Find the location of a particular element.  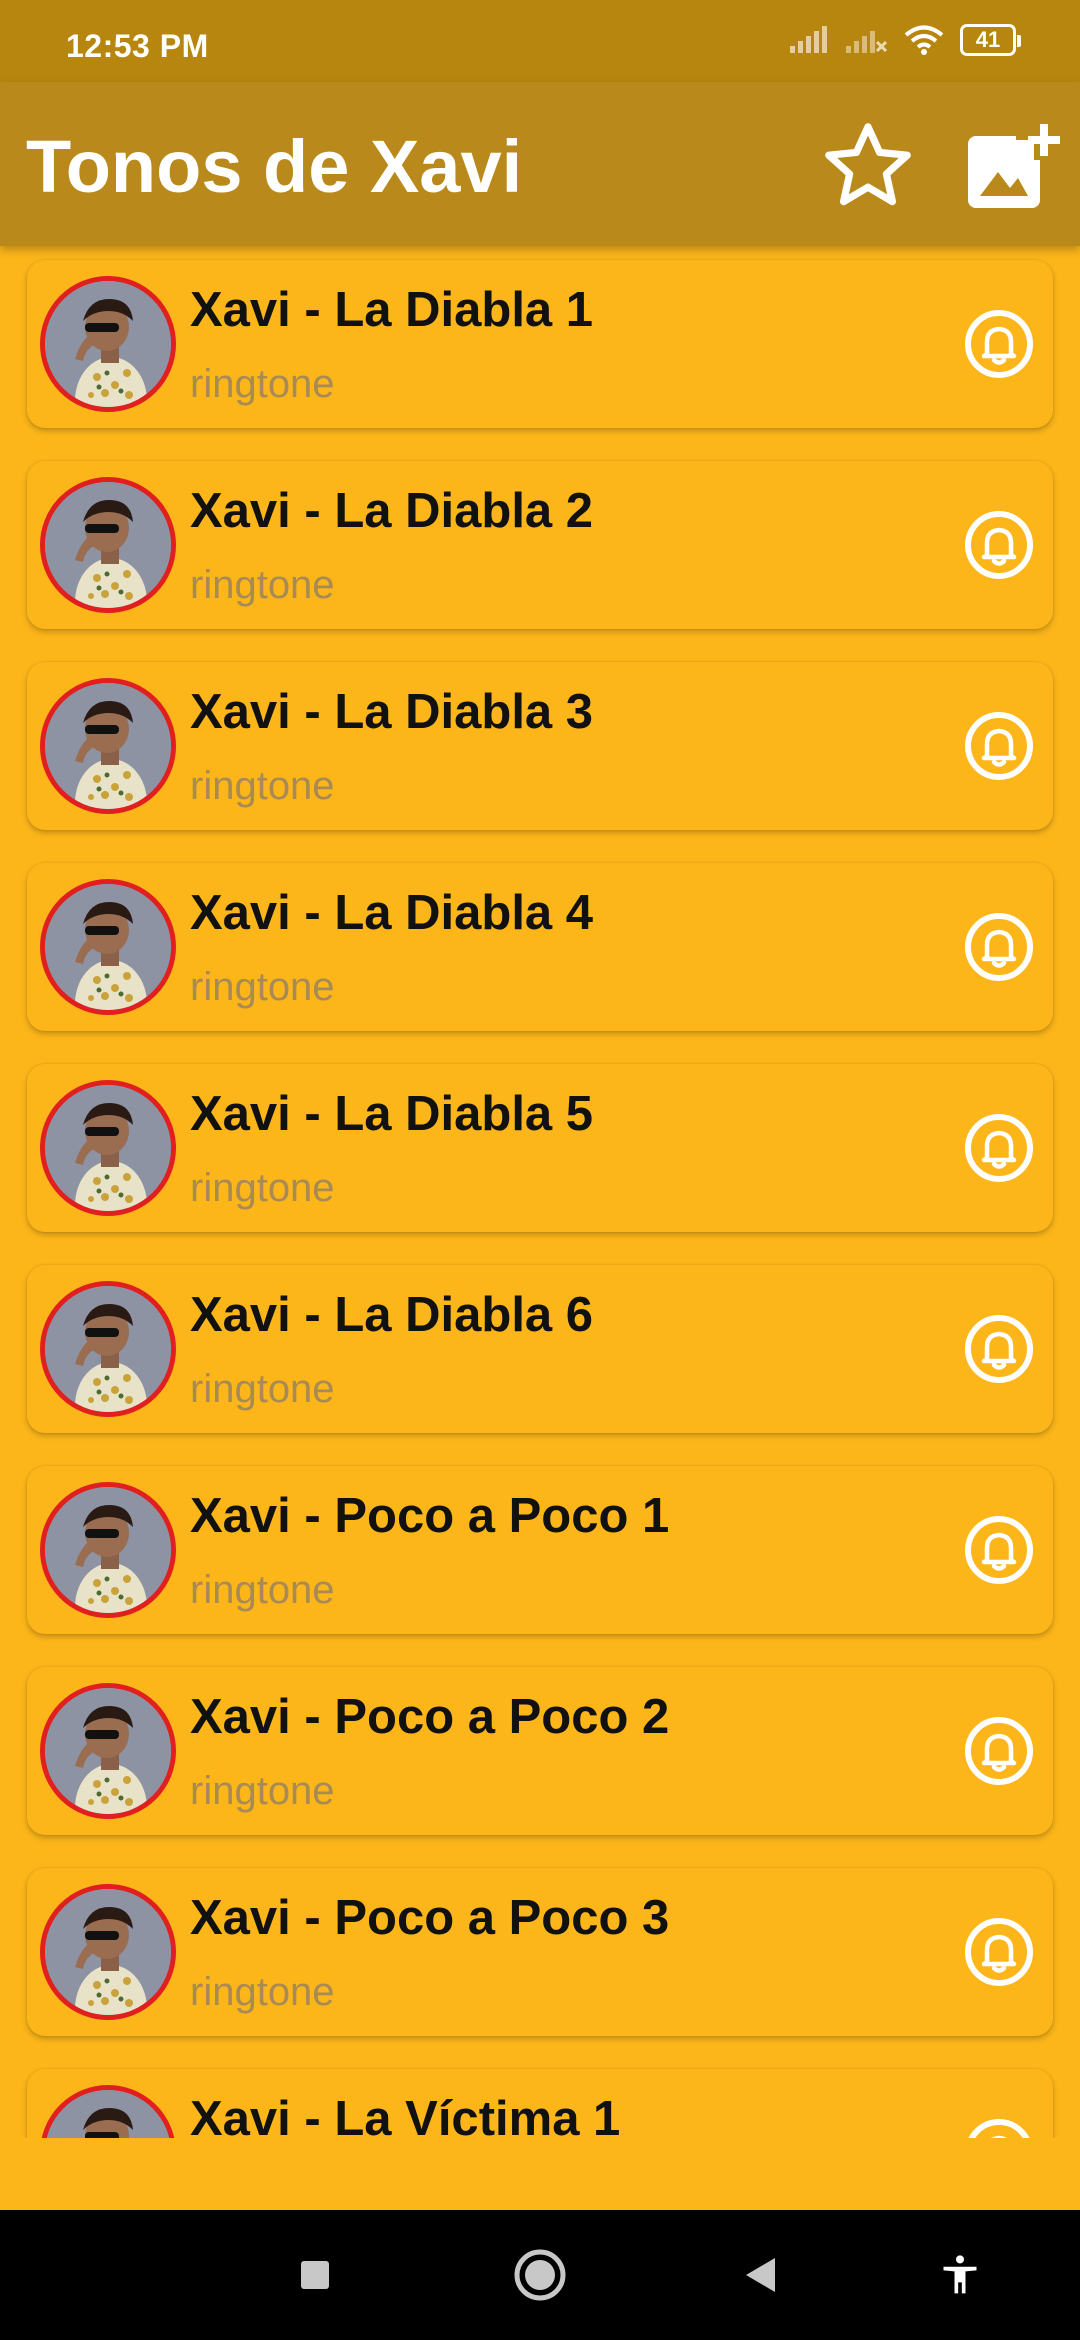

battery-icon: 41 is located at coordinates (990, 40).